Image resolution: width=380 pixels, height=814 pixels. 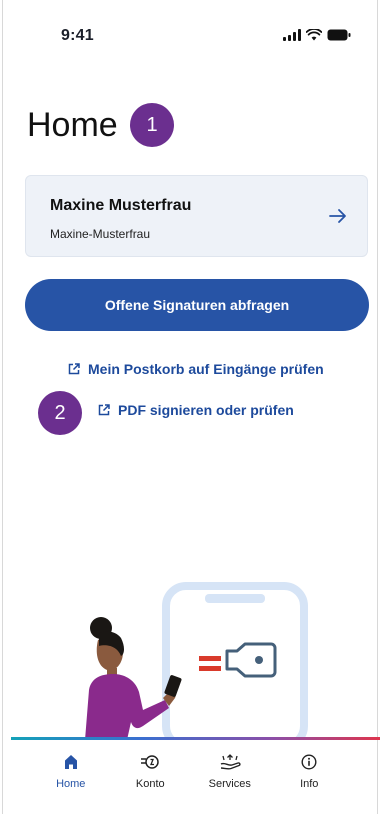 I want to click on query-signatures-button: Offene Signaturen abfragen, so click(x=197, y=305).